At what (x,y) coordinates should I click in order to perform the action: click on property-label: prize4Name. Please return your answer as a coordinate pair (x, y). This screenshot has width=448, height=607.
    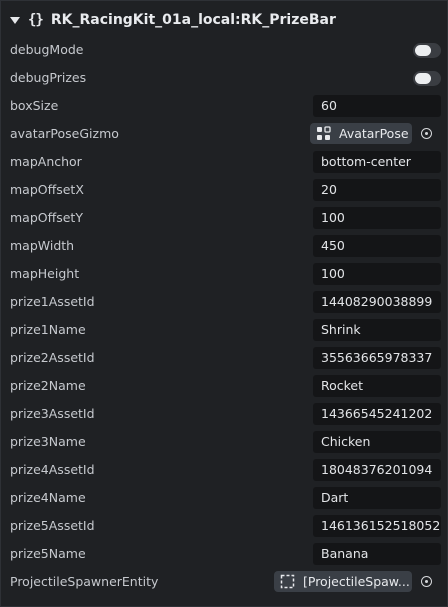
    Looking at the image, I should click on (48, 497).